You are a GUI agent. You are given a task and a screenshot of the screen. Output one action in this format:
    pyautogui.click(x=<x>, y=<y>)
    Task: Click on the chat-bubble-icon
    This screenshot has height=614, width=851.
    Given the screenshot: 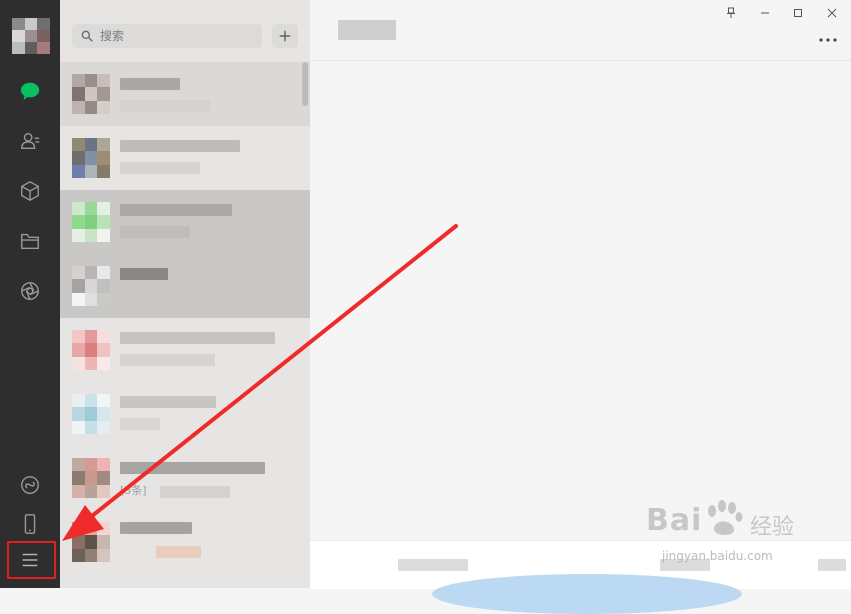 What is the action you would take?
    pyautogui.click(x=30, y=91)
    